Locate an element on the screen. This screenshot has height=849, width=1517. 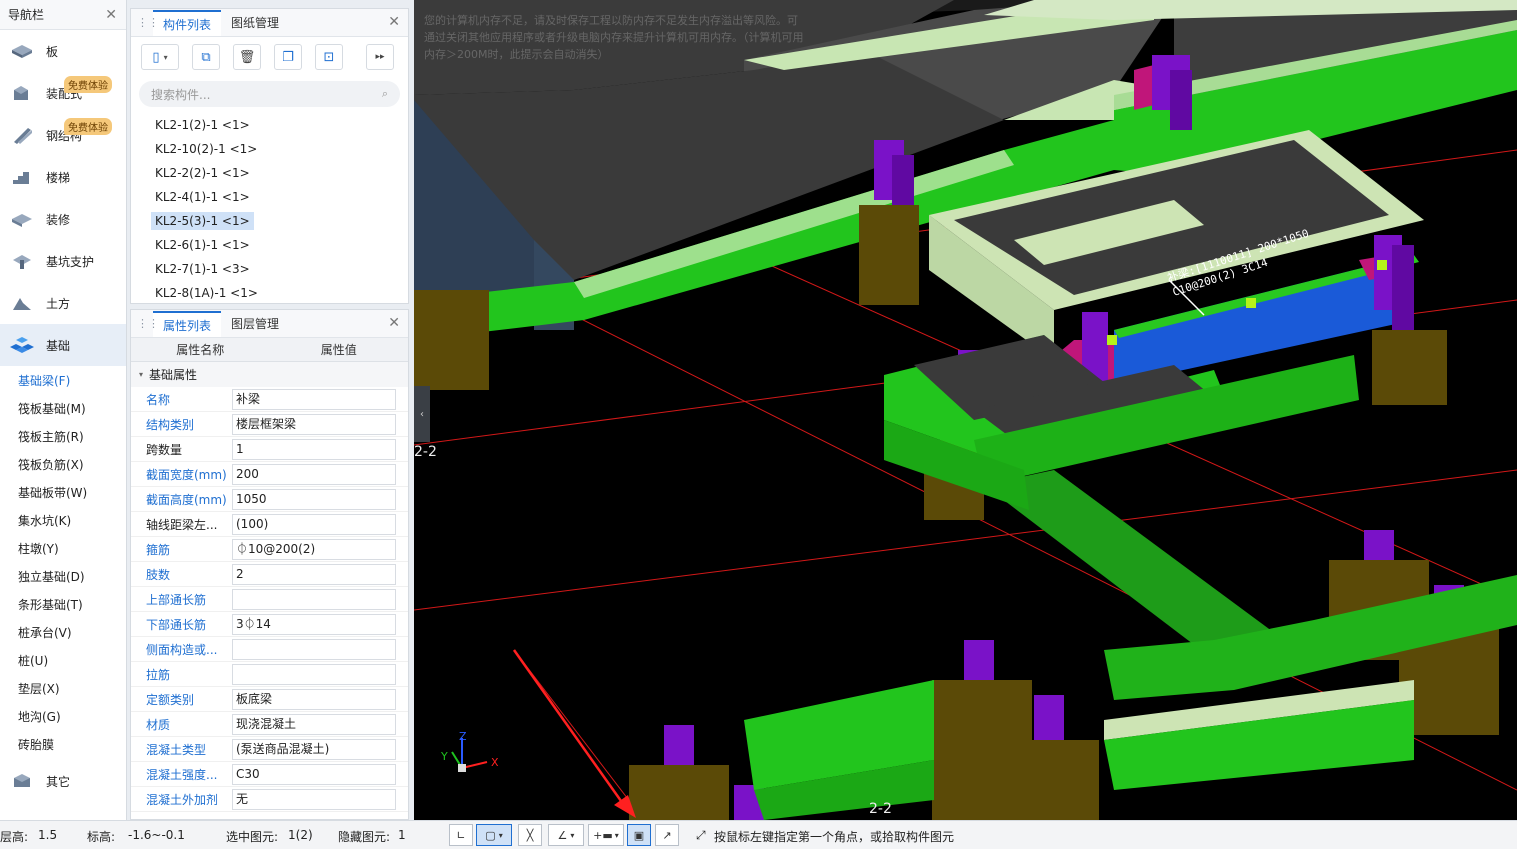
tab-drawing-management: 图纸管理 is located at coordinates (255, 23).